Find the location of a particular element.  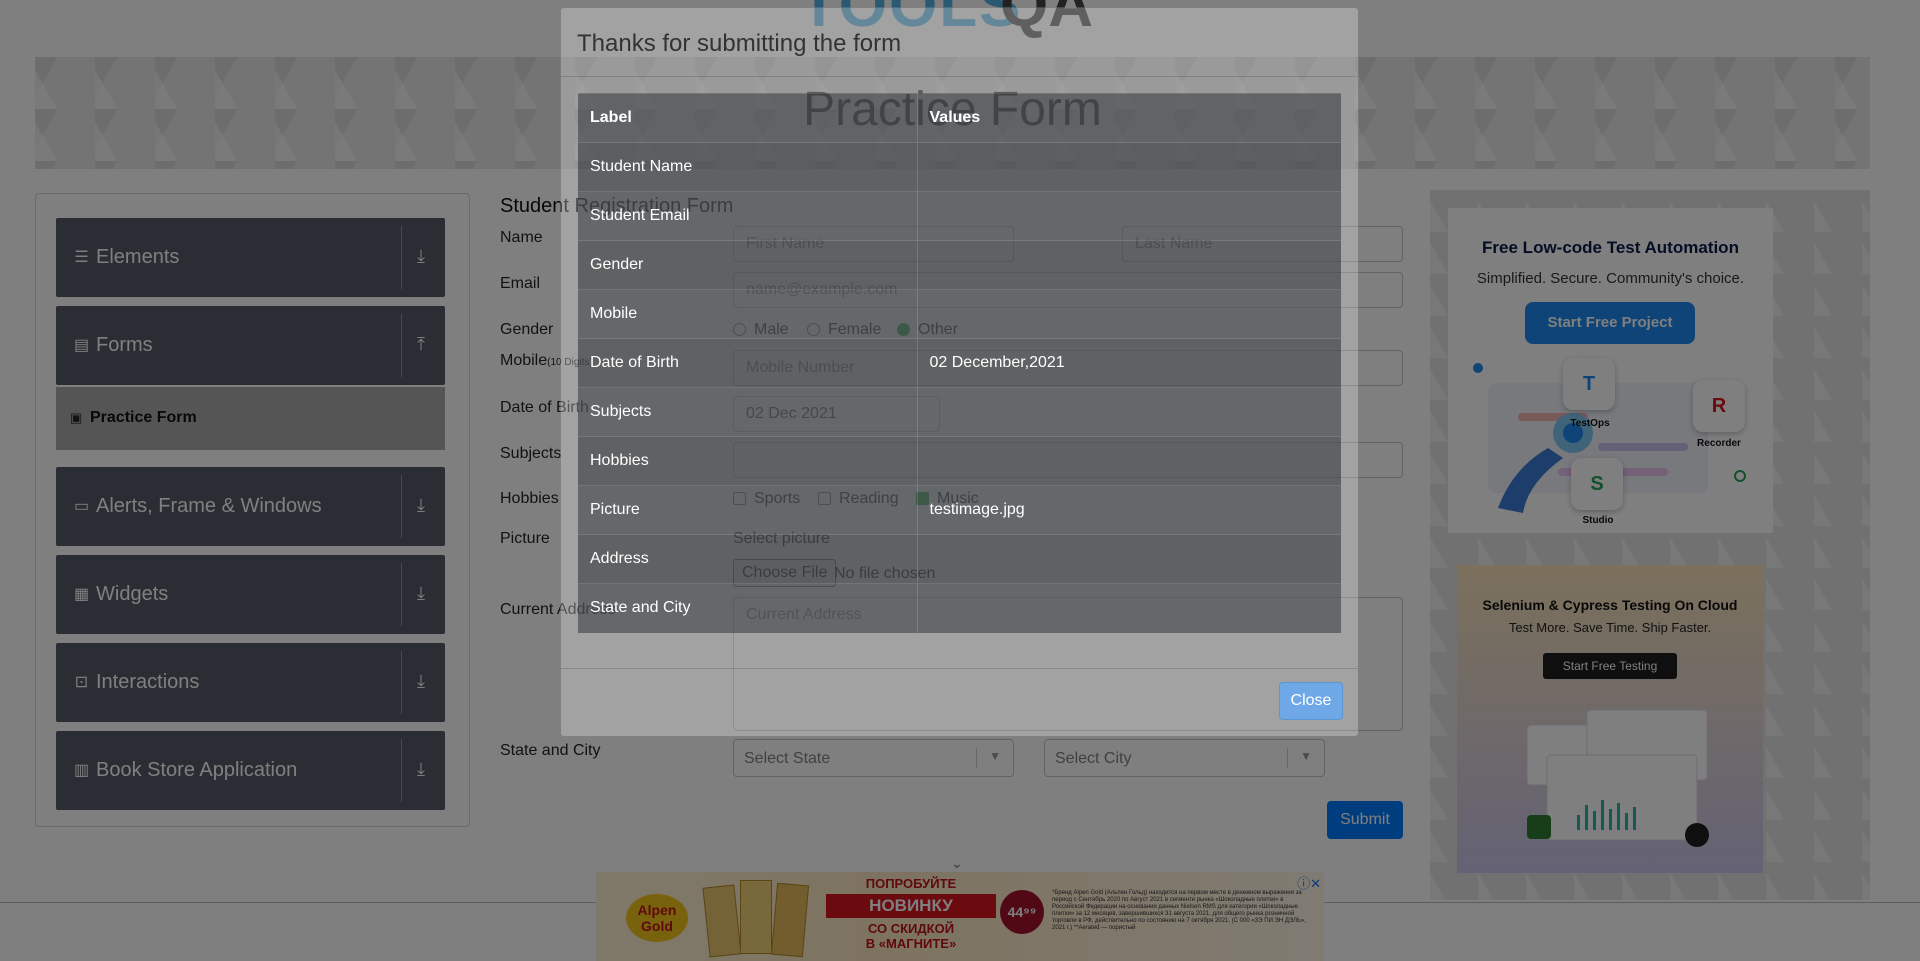

row-label: Picture is located at coordinates (748, 510).